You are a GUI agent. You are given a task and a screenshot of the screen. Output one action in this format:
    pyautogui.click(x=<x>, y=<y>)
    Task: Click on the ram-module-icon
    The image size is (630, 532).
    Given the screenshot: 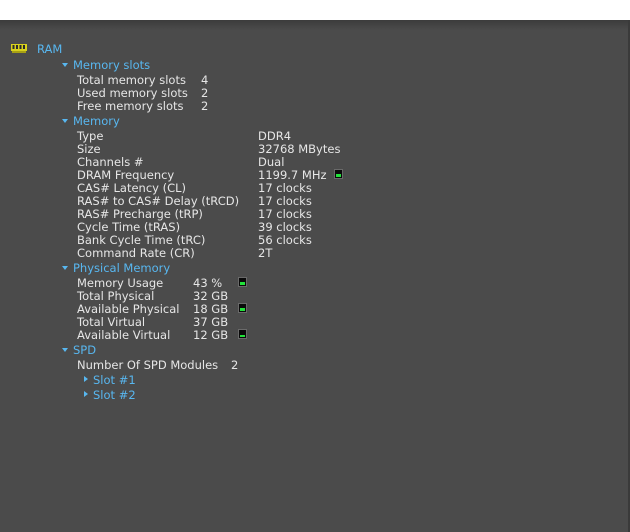 What is the action you would take?
    pyautogui.click(x=19, y=48)
    